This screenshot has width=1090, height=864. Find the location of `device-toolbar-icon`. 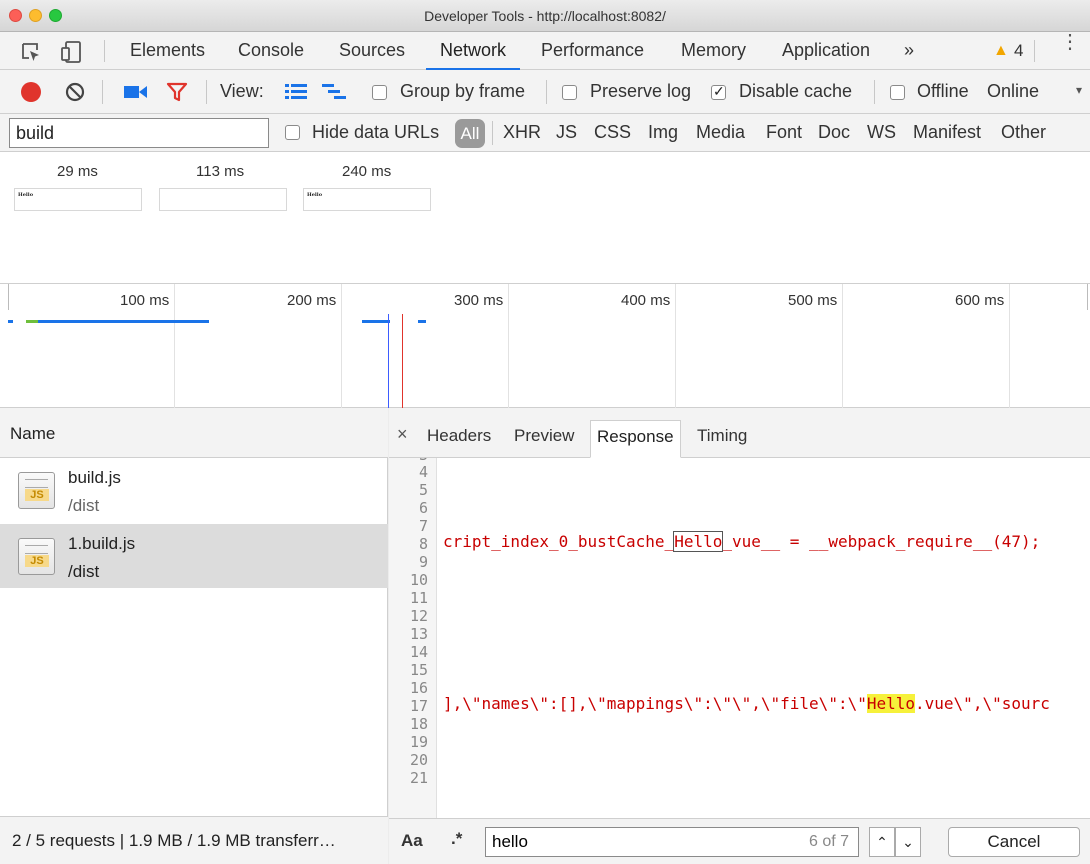

device-toolbar-icon is located at coordinates (71, 52).